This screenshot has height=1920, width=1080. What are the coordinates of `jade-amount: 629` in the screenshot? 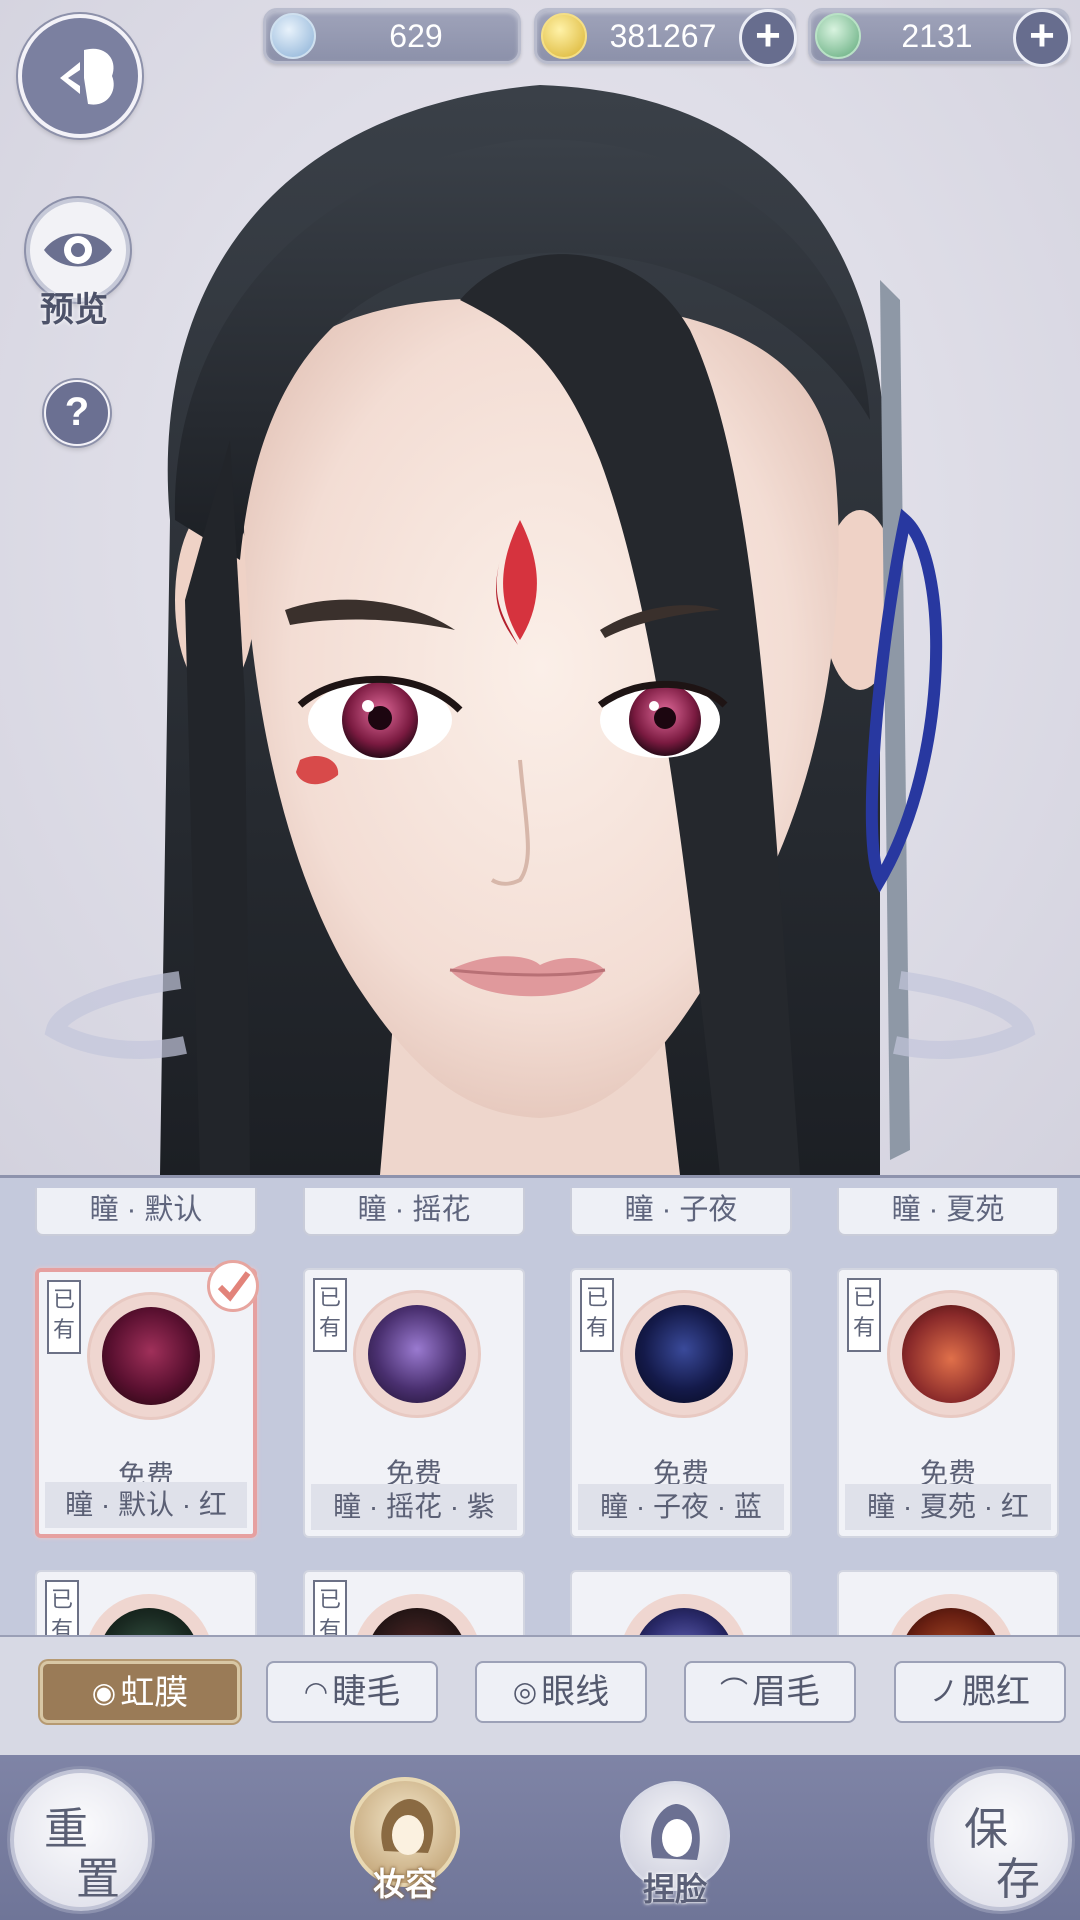 It's located at (416, 36).